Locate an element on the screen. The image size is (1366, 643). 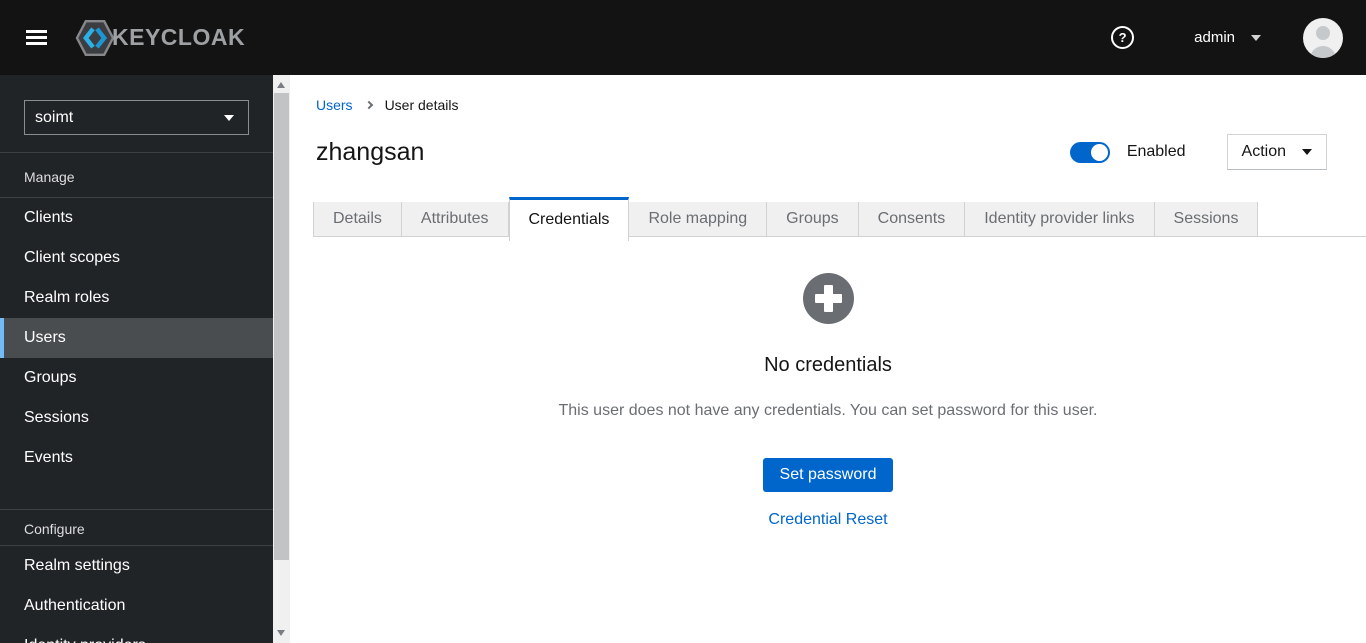
sidebar-scrollbar is located at coordinates (281, 359).